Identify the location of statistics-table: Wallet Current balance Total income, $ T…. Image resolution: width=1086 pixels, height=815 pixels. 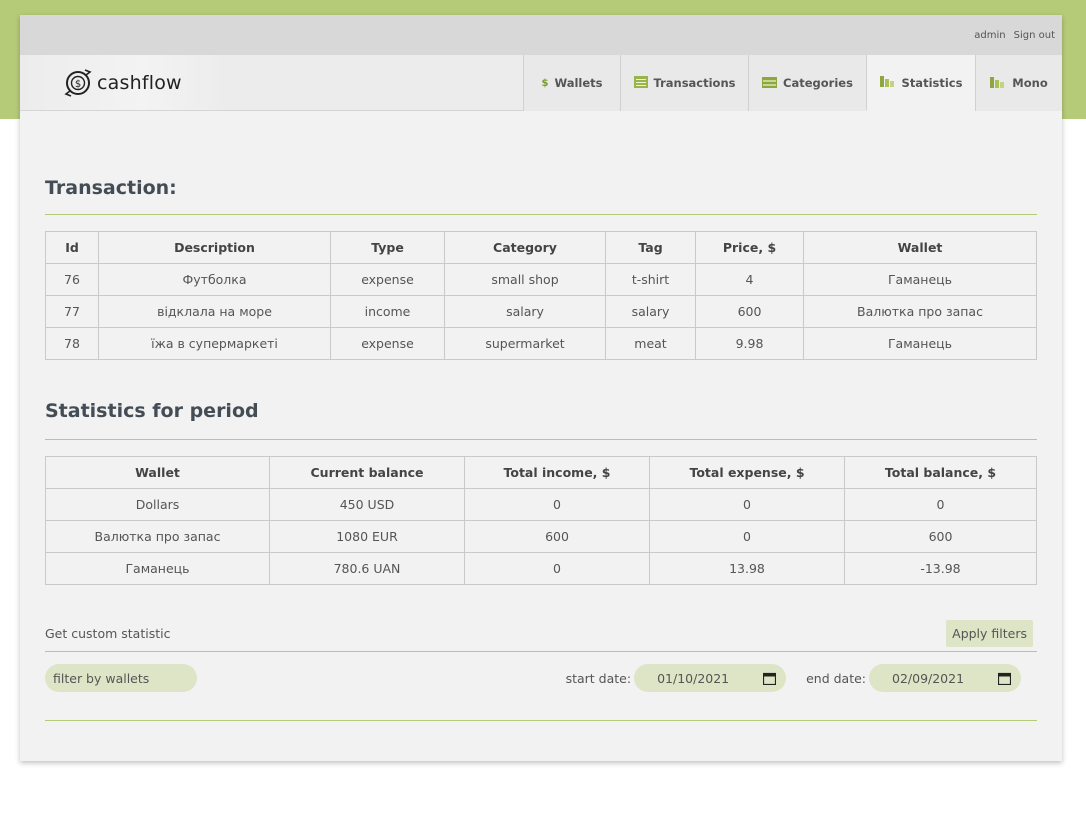
(541, 520).